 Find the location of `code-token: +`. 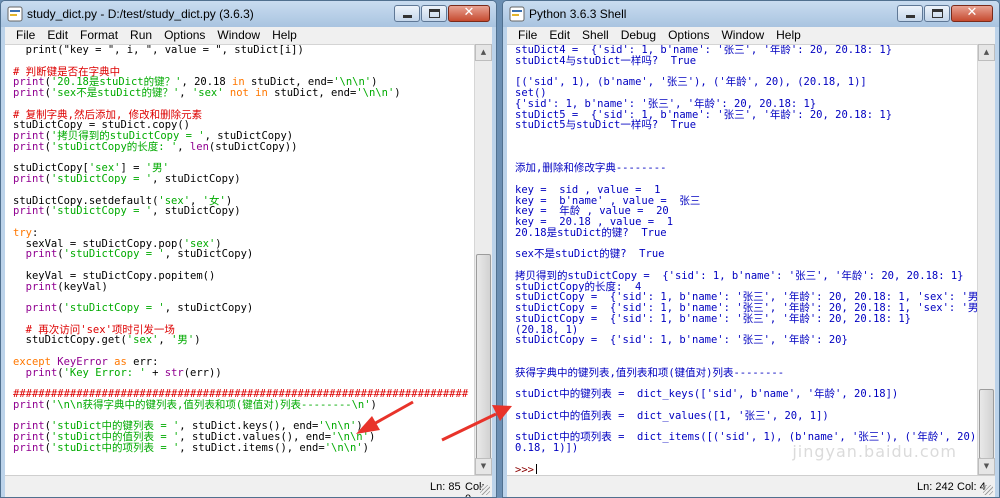

code-token: + is located at coordinates (155, 372).